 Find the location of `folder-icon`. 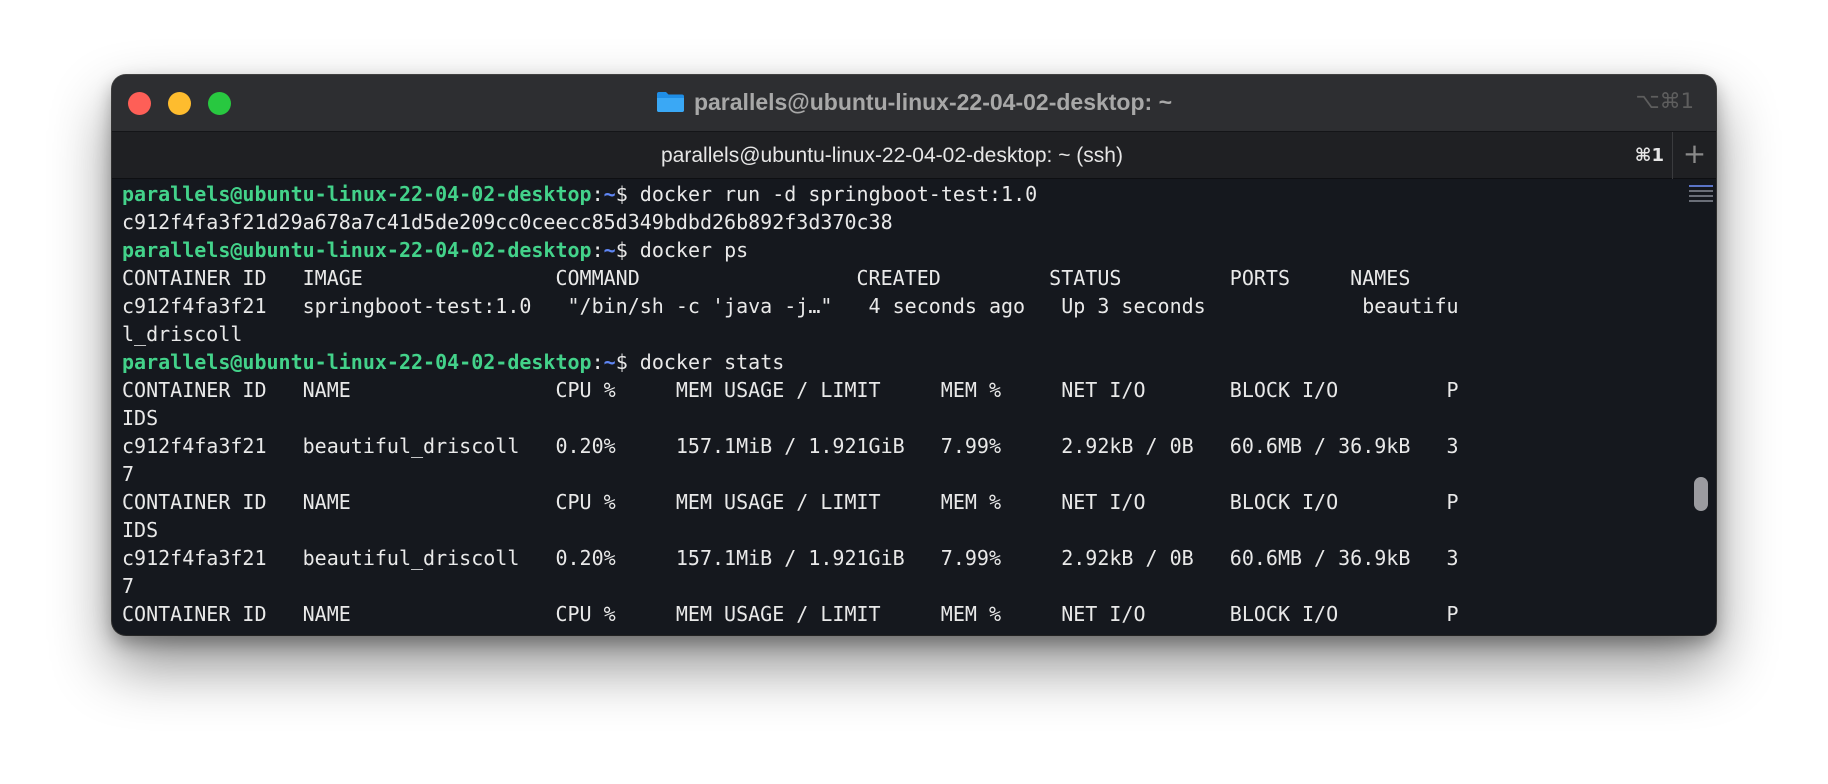

folder-icon is located at coordinates (670, 101).